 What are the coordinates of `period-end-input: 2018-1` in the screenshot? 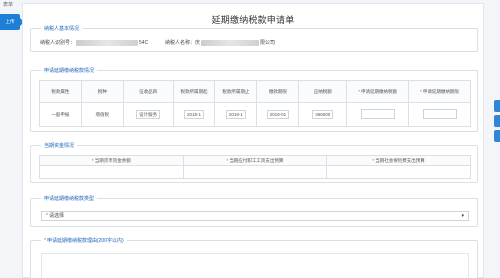 It's located at (235, 114).